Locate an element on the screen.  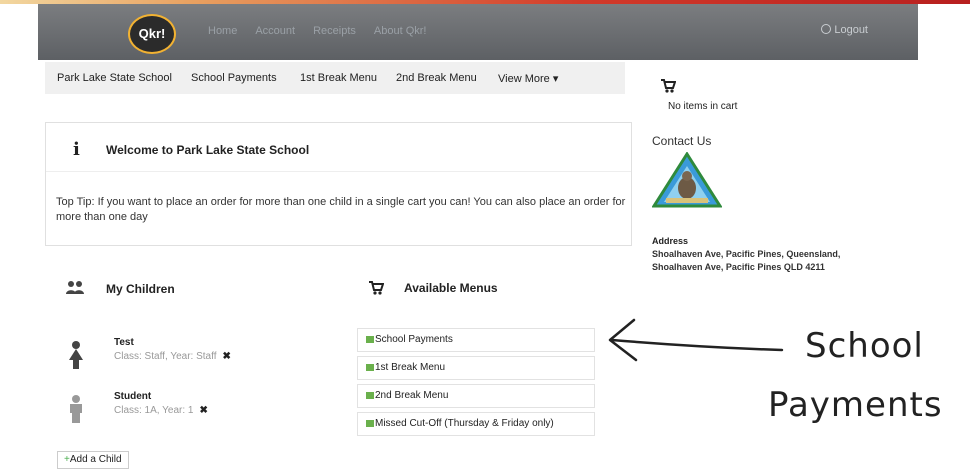
available-menus-title: Available Menus is located at coordinates (451, 288).